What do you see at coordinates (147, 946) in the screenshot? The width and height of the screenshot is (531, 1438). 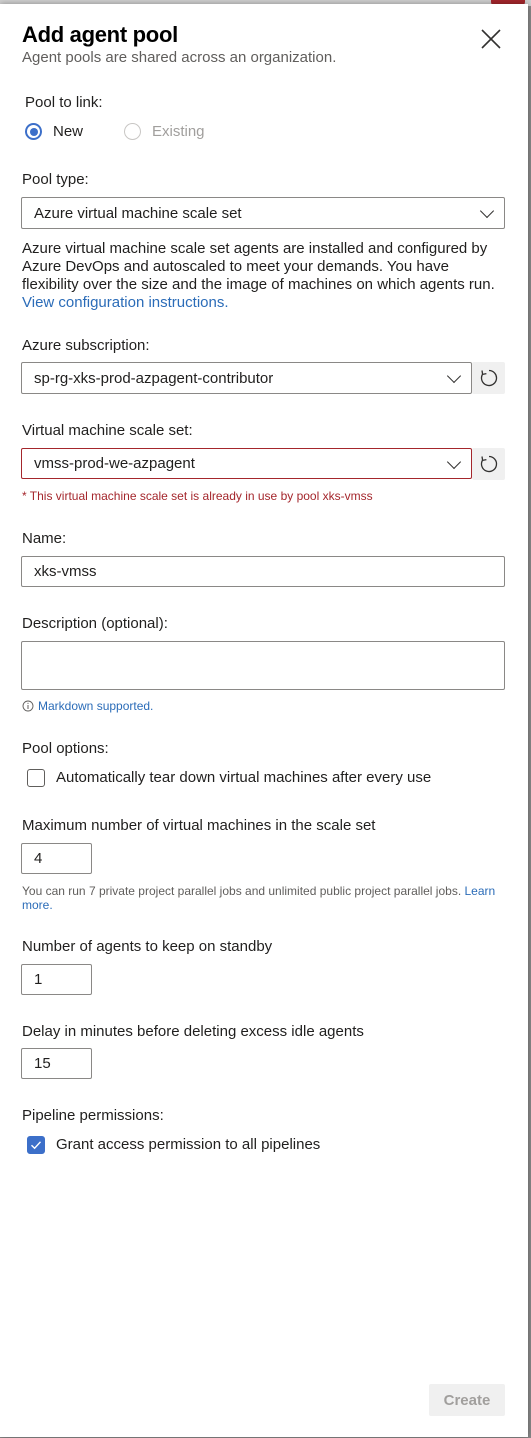 I see `standby-label: Number of agents to keep on standby` at bounding box center [147, 946].